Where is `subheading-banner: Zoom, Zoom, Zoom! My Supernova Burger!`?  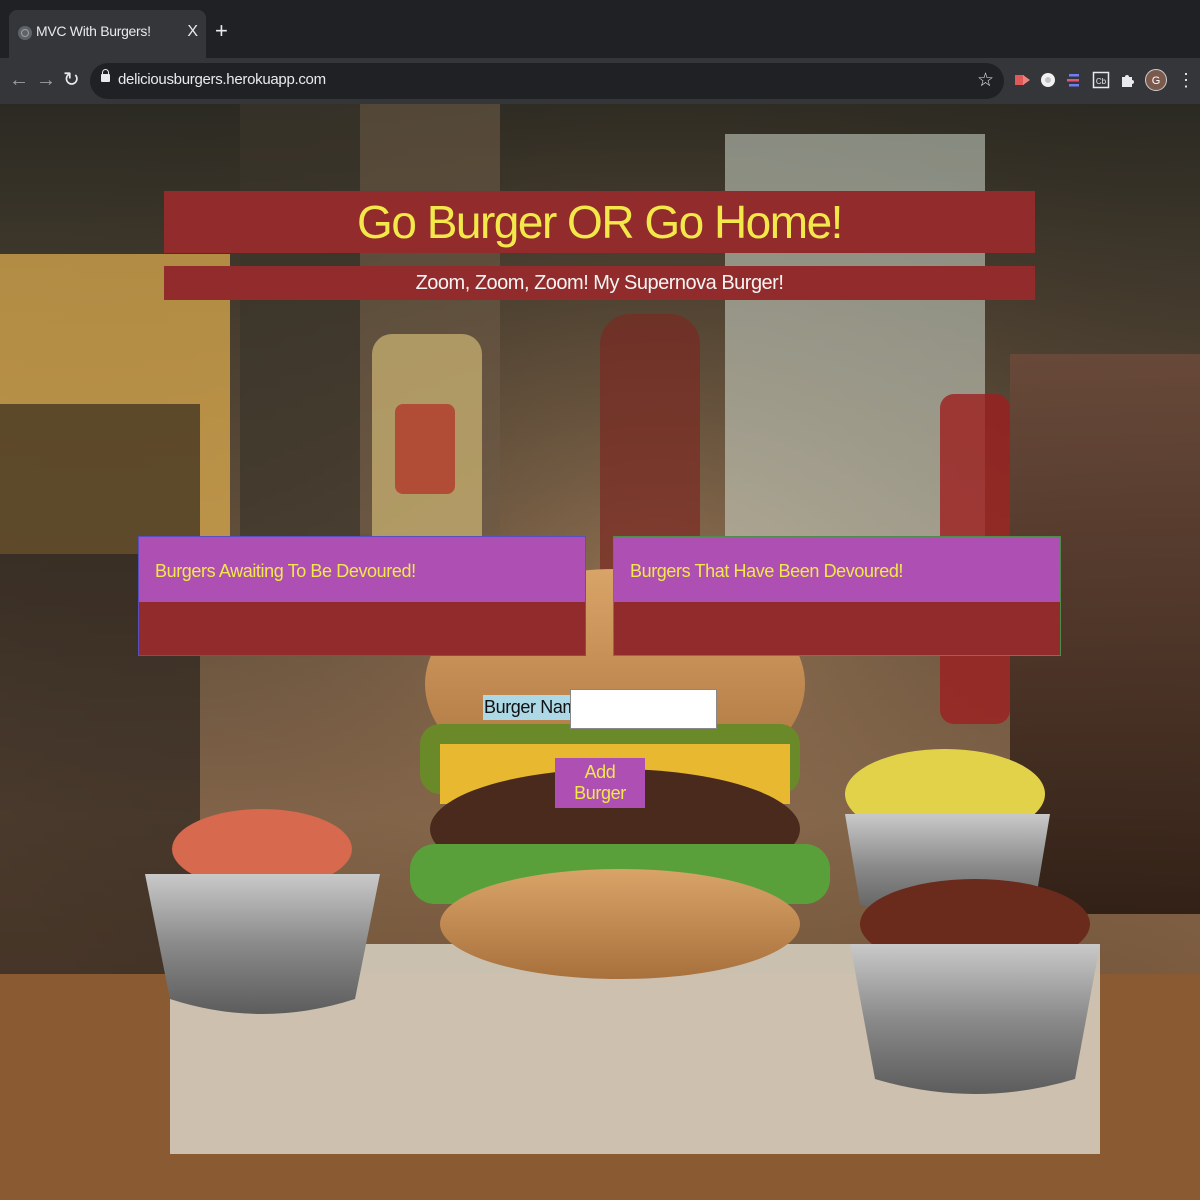 subheading-banner: Zoom, Zoom, Zoom! My Supernova Burger! is located at coordinates (599, 283).